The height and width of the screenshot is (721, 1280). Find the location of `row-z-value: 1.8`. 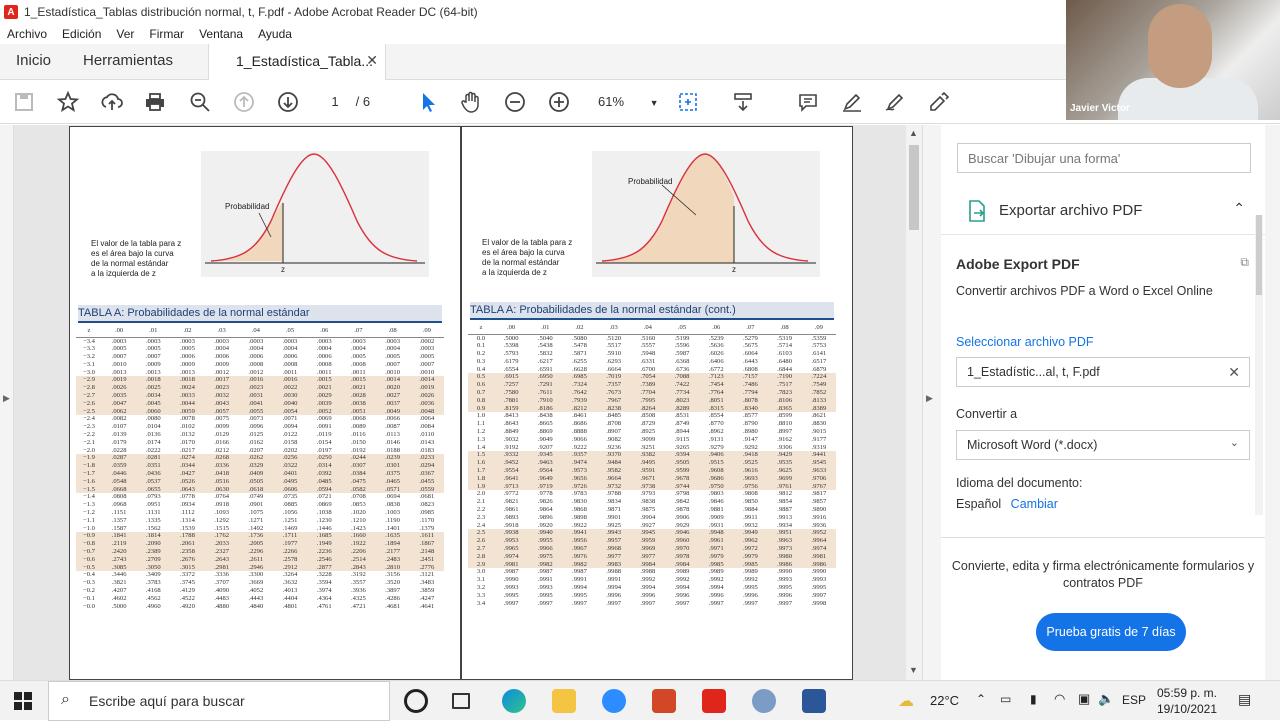

row-z-value: 1.8 is located at coordinates (481, 478).